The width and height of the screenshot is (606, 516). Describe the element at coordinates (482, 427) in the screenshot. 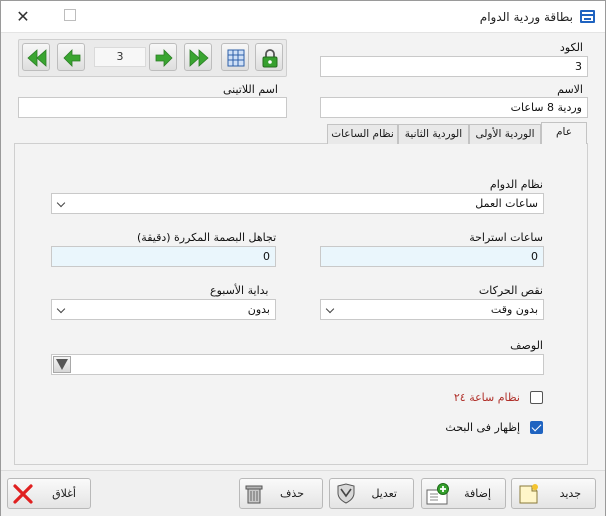

I see `show-in-search-label: إظهار فى البحث` at that location.